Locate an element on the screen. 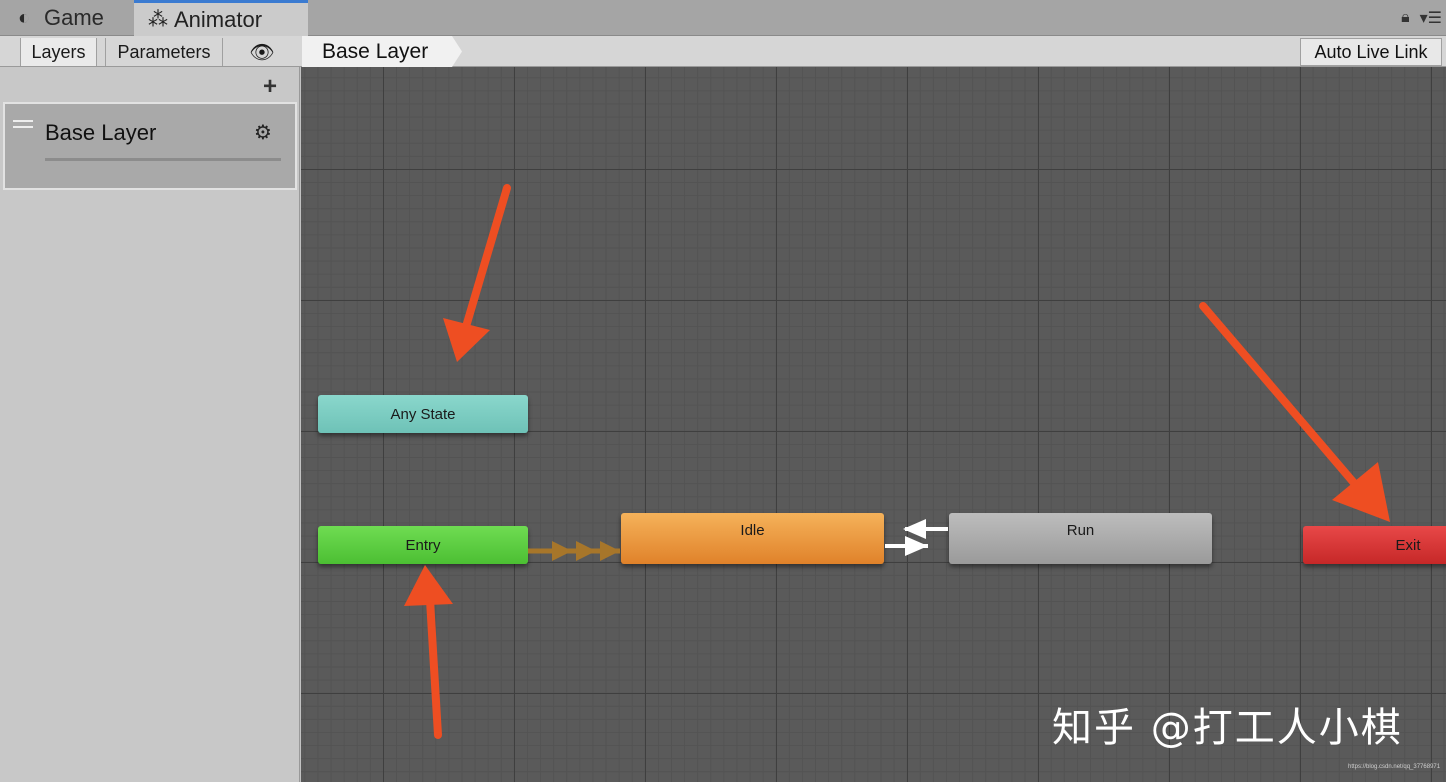 The width and height of the screenshot is (1446, 782). breadcrumb-label: Base Layer is located at coordinates (375, 51).